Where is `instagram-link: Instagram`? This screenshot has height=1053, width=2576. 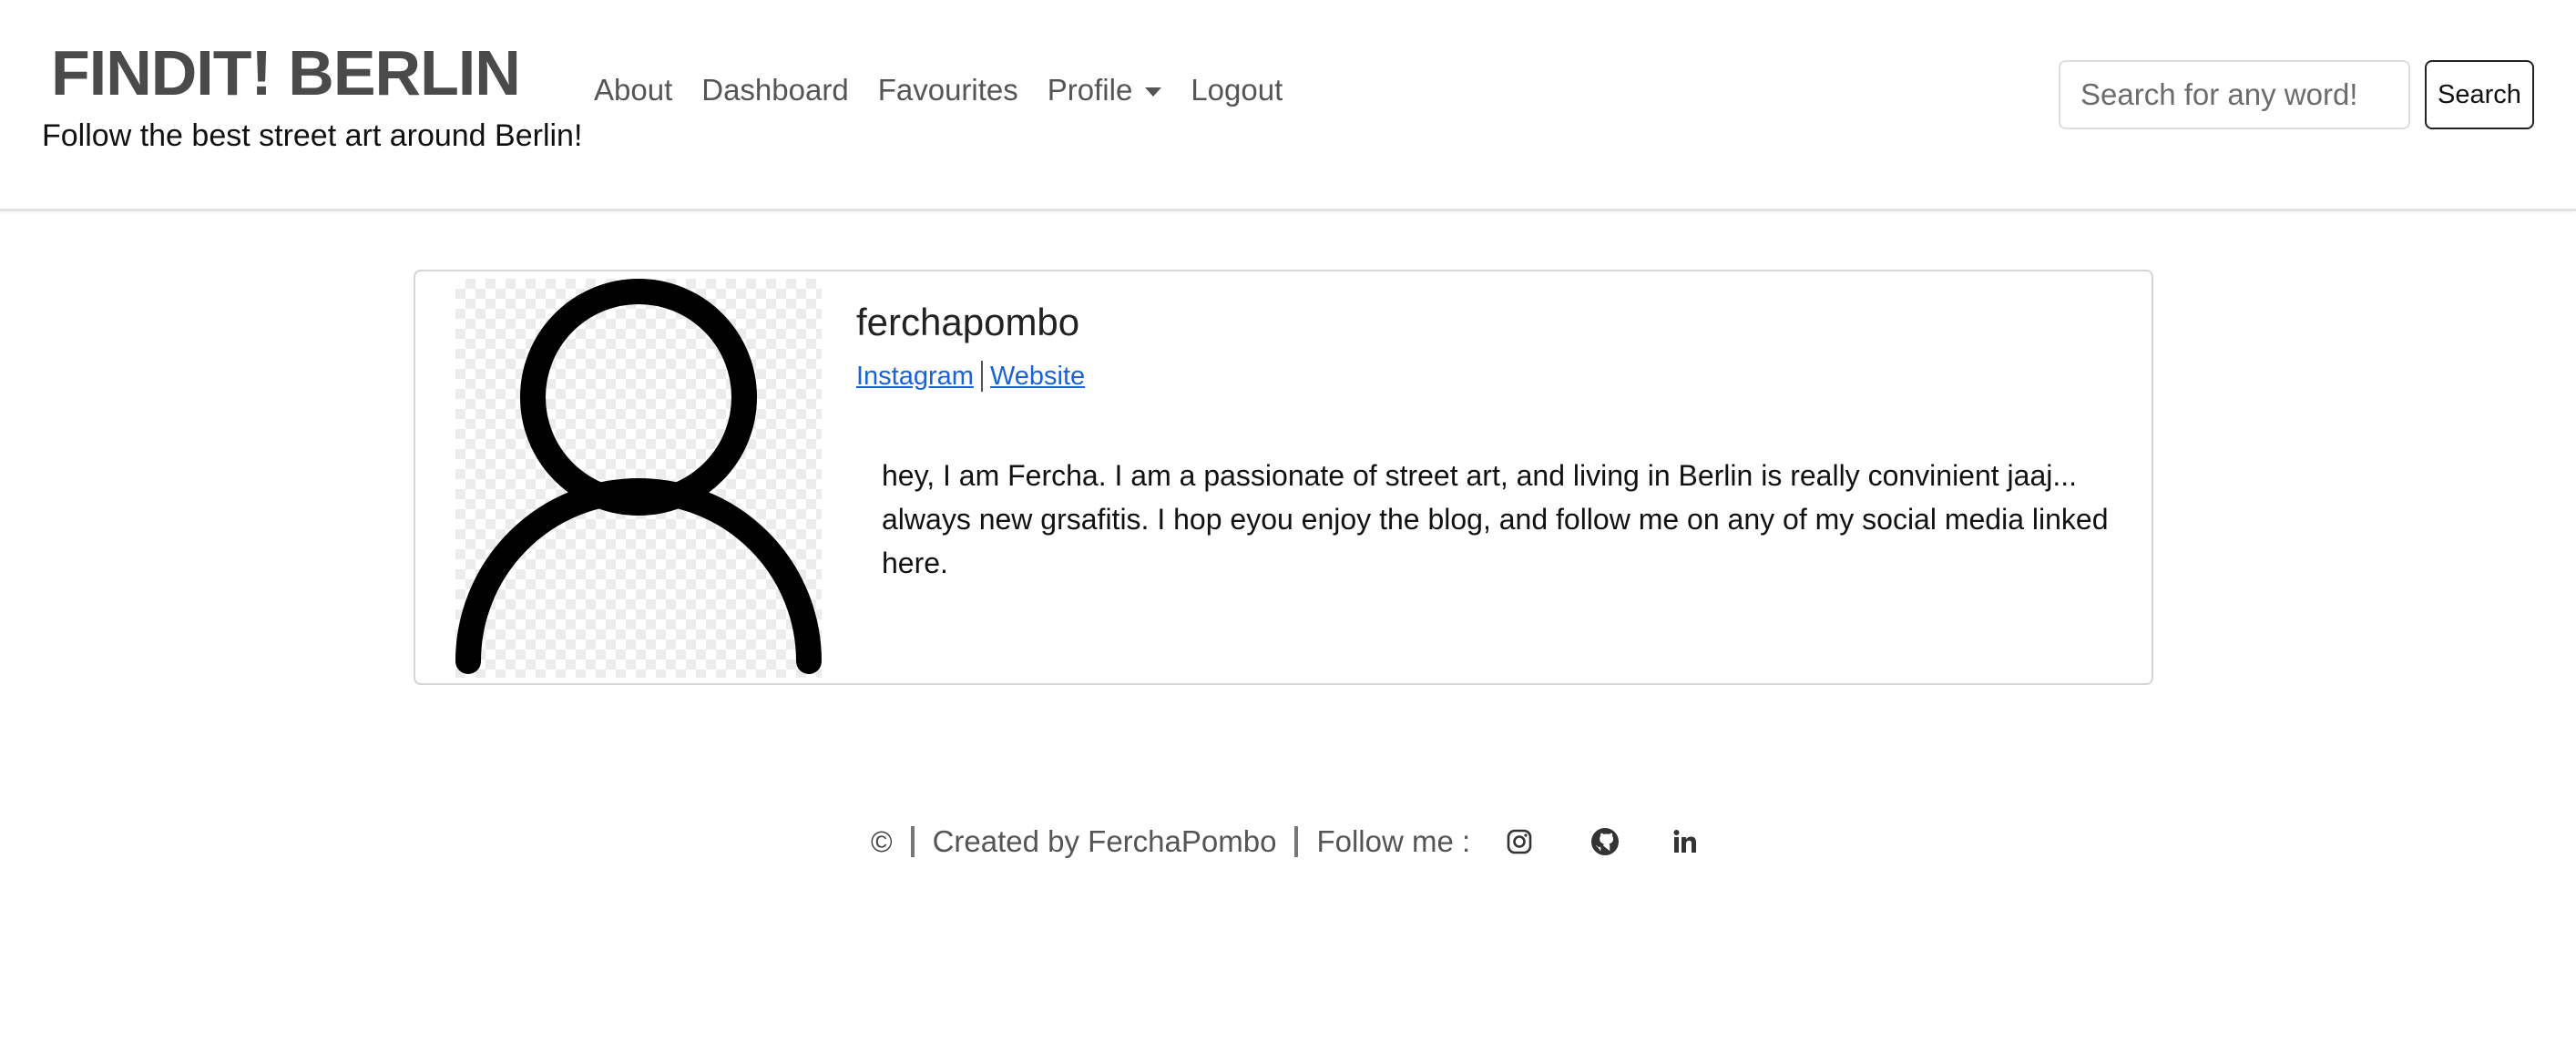
instagram-link: Instagram is located at coordinates (915, 377).